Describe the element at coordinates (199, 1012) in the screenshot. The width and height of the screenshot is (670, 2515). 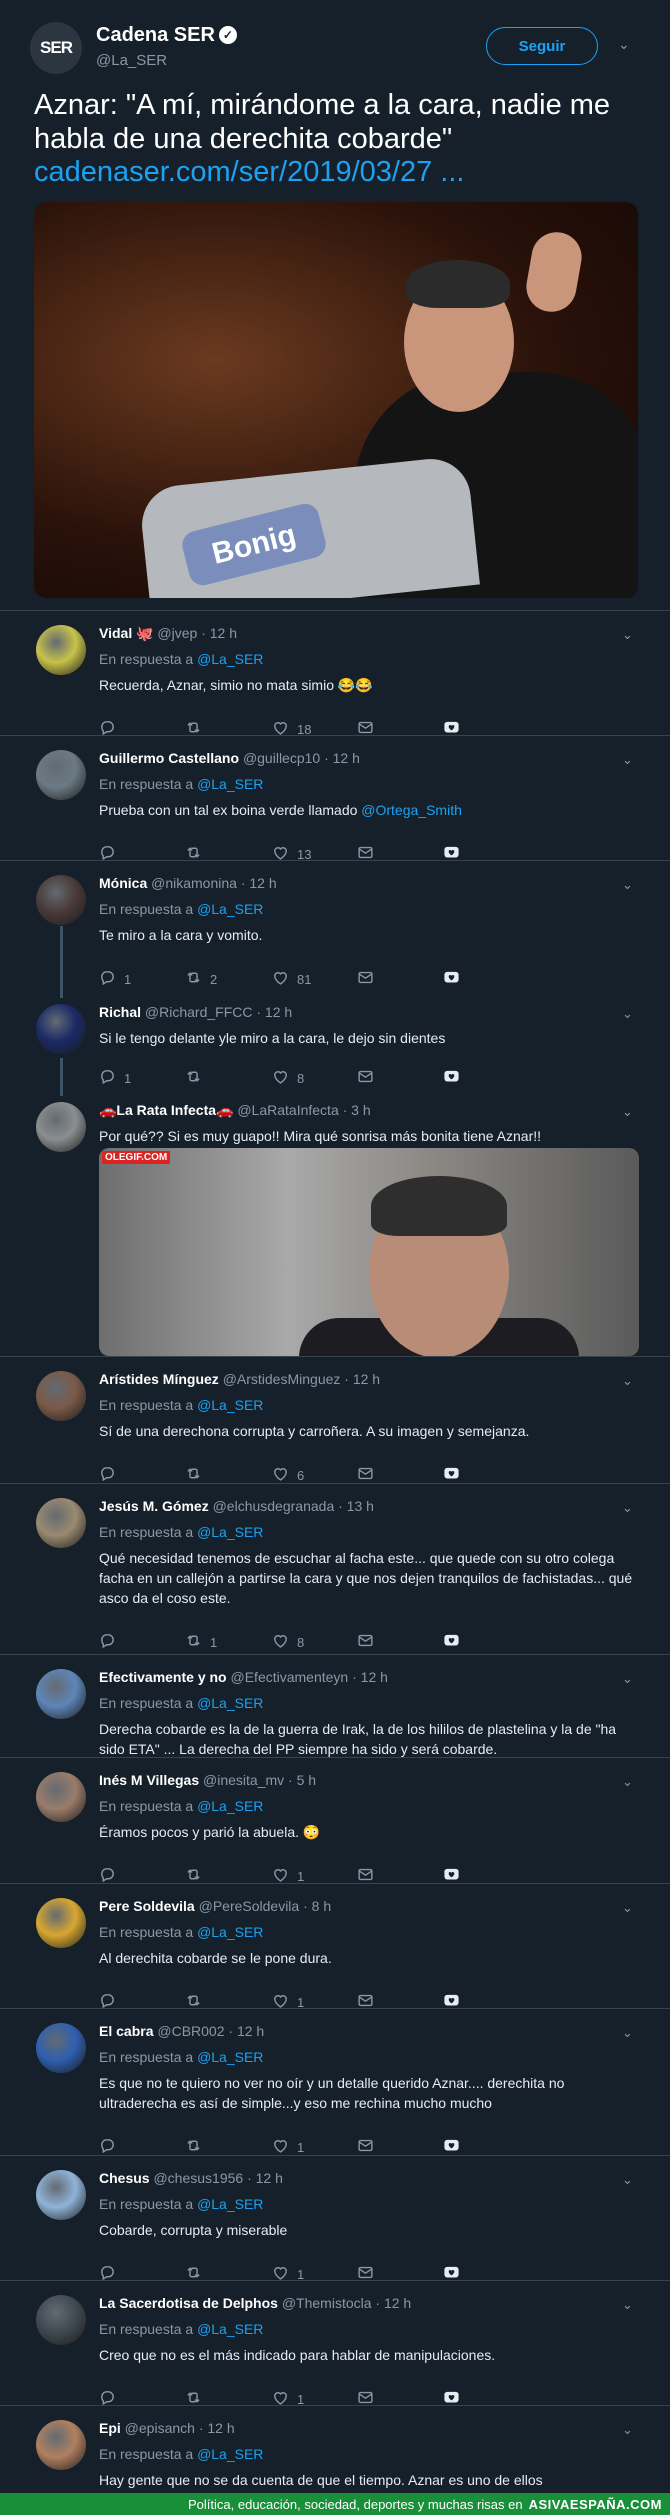
I see `author-handle: @Richard_FFCC` at that location.